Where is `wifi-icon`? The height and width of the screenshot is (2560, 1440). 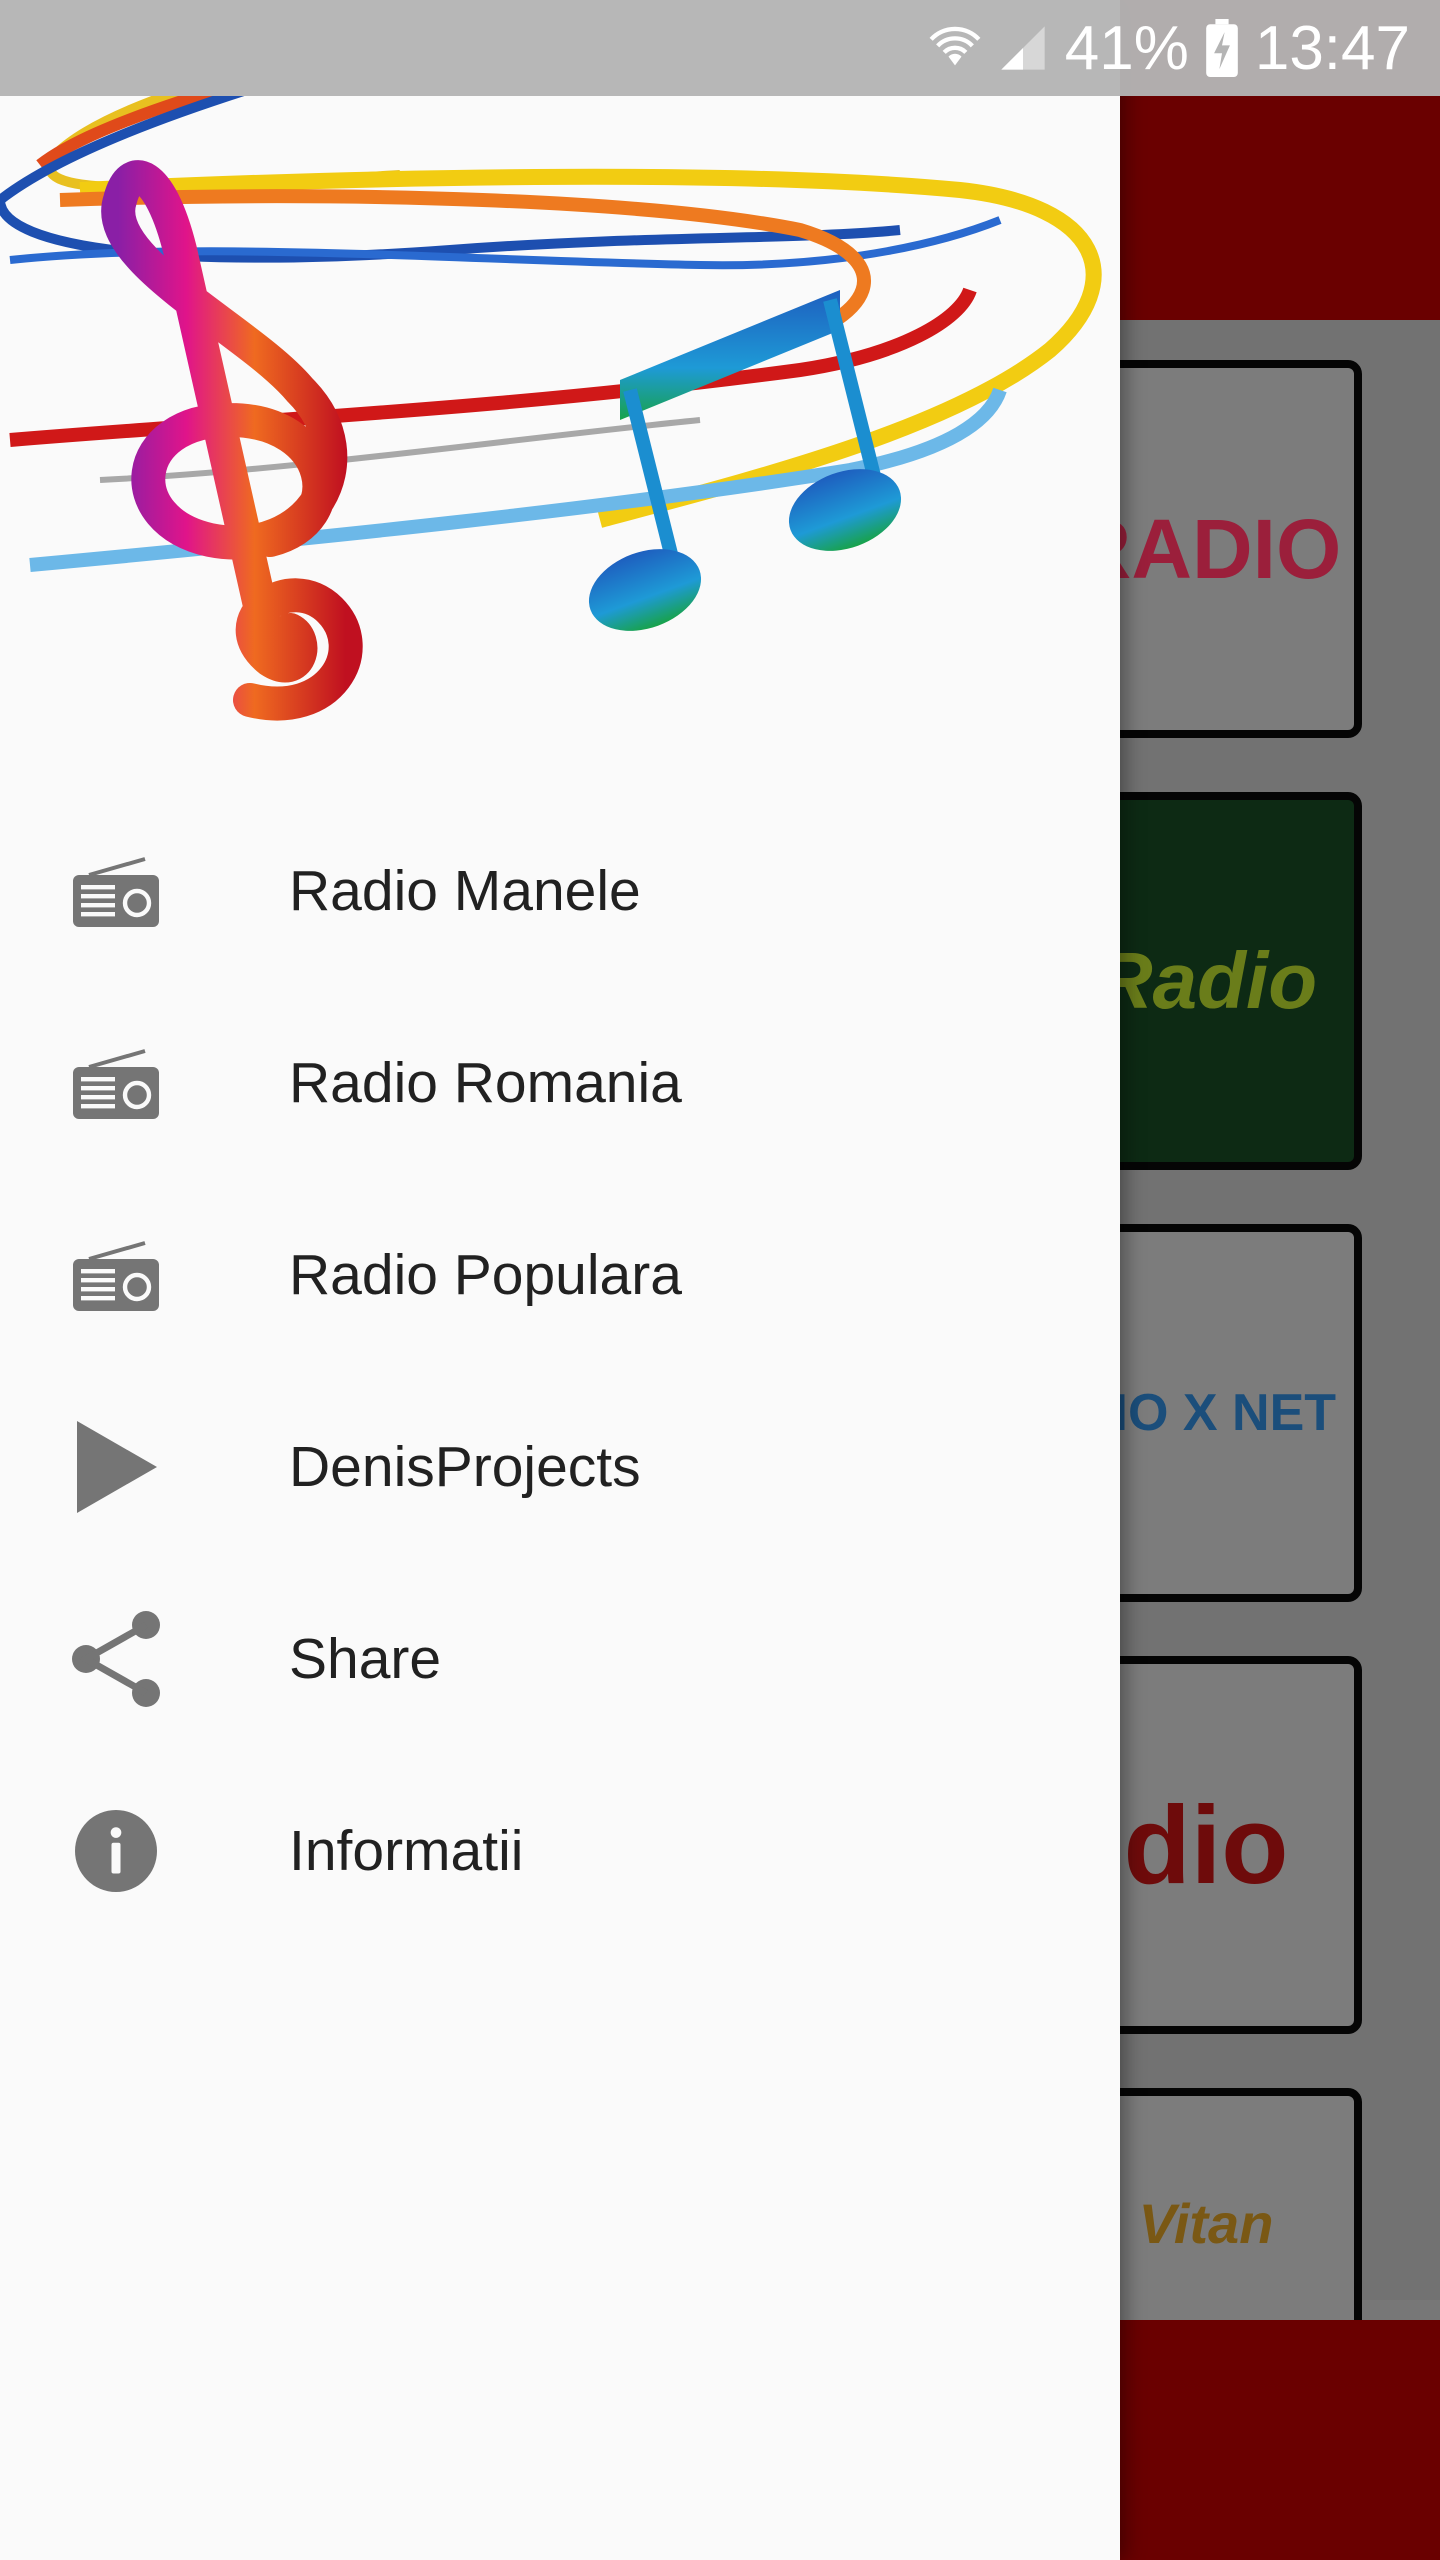 wifi-icon is located at coordinates (955, 48).